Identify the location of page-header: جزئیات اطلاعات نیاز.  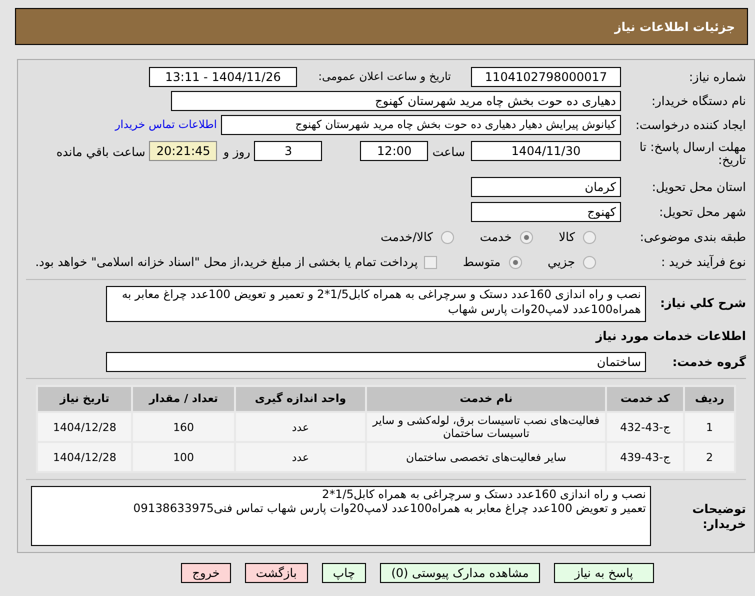
(381, 26).